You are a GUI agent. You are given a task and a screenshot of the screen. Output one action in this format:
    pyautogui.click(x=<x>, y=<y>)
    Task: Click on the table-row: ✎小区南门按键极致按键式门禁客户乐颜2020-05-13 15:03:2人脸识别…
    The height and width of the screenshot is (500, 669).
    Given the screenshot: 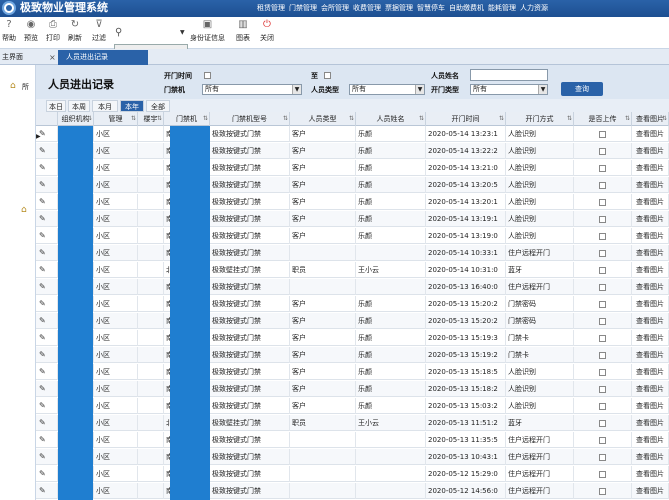 What is the action you would take?
    pyautogui.click(x=352, y=406)
    